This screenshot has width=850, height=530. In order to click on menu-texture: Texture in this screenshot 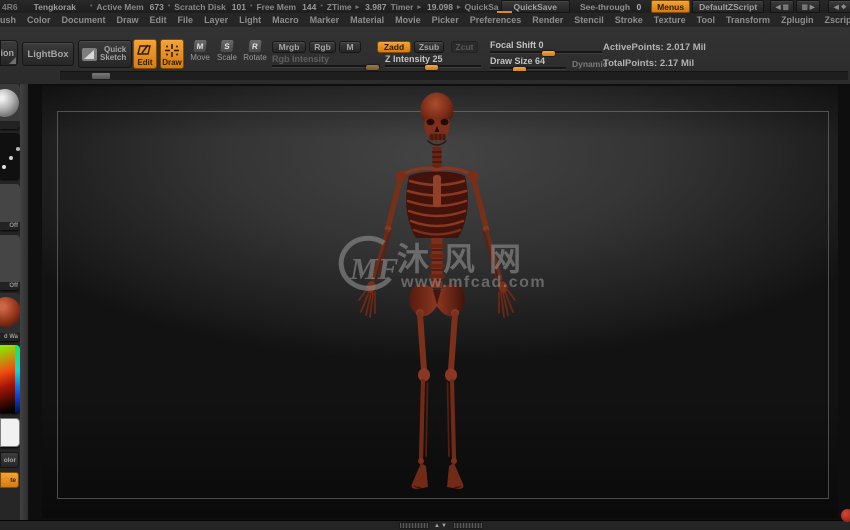, I will do `click(670, 20)`.